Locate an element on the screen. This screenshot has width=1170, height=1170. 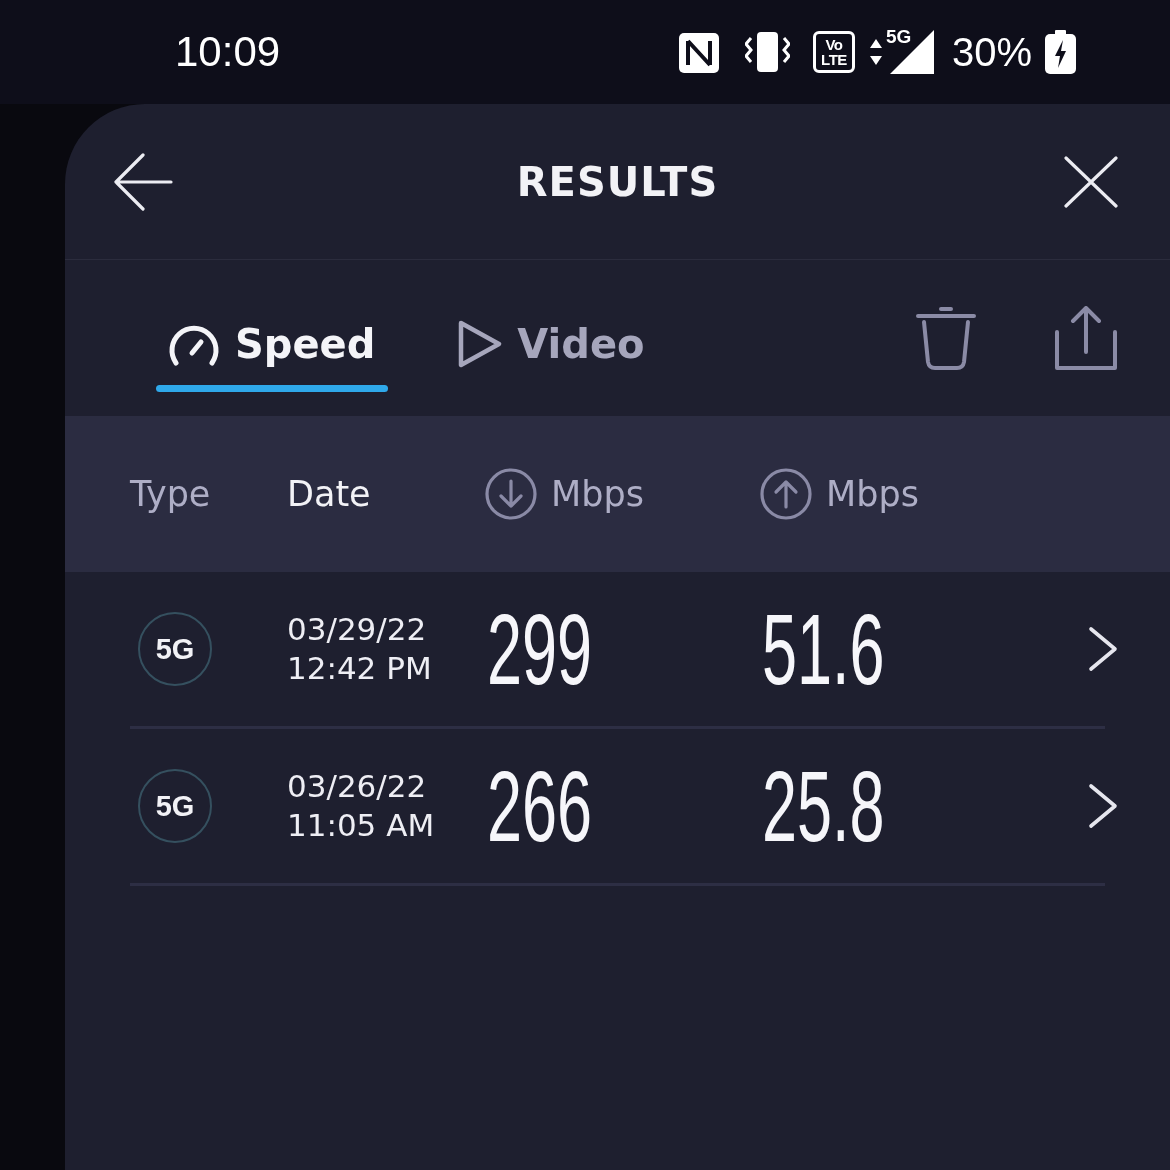
upload-speed: 51.6 is located at coordinates (823, 649).